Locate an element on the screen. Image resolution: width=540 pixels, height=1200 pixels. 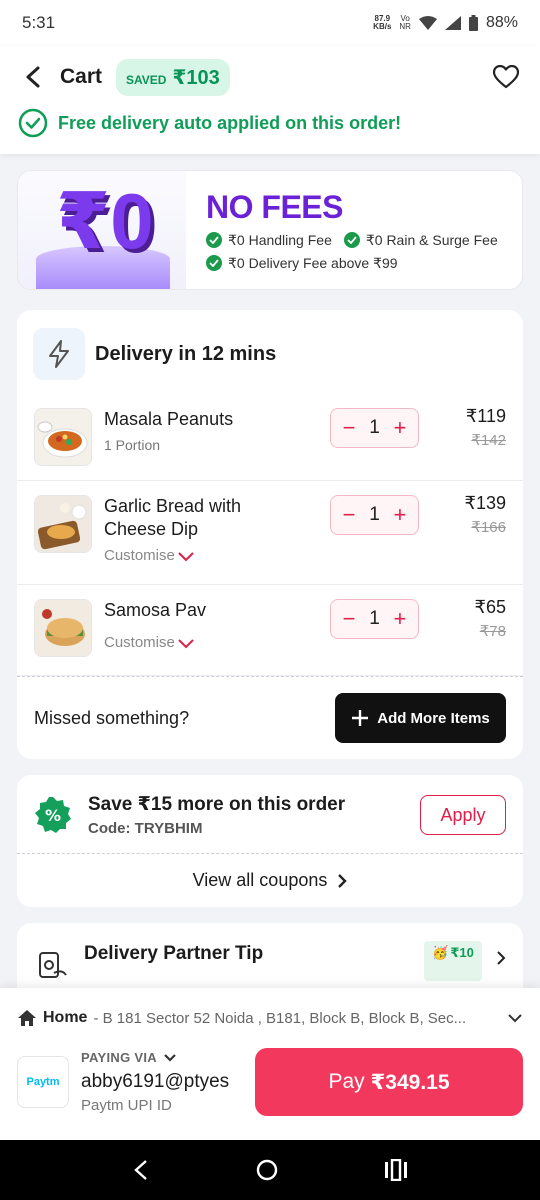
status-bar: 5:31 87.9 KB/s Vo NR 88% is located at coordinates (270, 23).